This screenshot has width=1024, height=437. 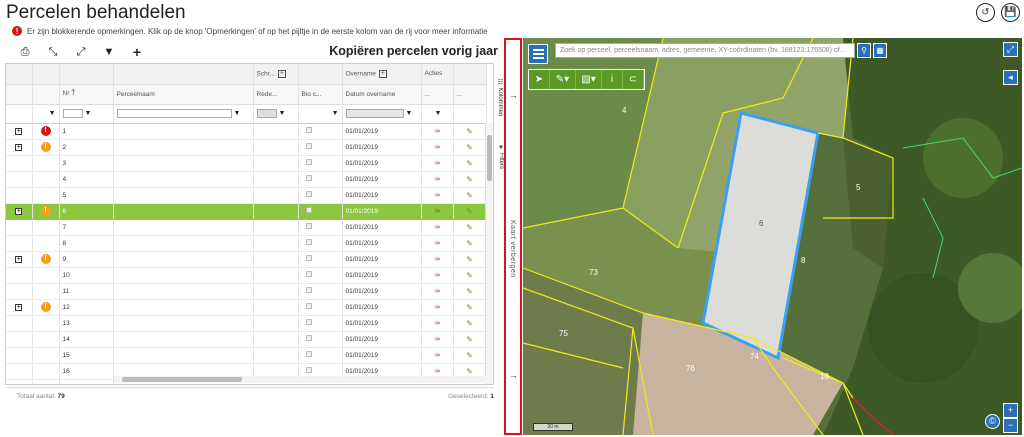 I want to click on table-row: +! 2 01/01/2019 >> ✎, so click(x=246, y=147).